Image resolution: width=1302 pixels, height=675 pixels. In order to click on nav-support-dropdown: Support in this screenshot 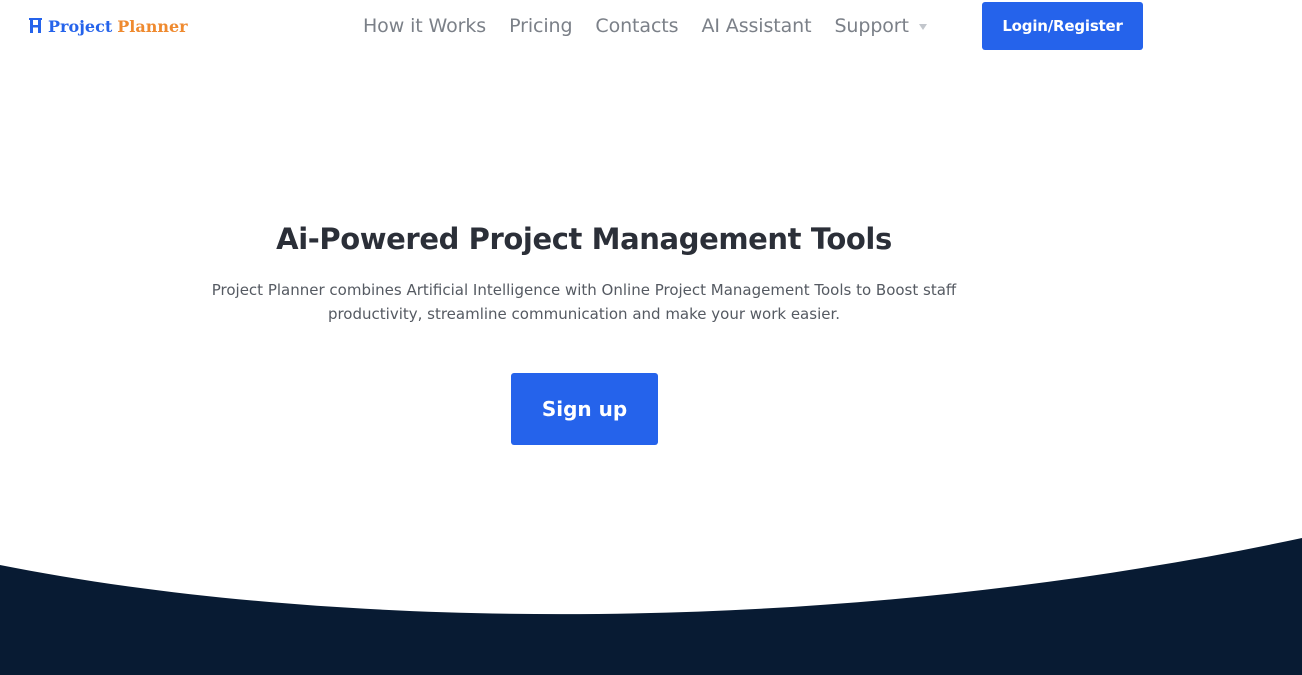, I will do `click(880, 26)`.